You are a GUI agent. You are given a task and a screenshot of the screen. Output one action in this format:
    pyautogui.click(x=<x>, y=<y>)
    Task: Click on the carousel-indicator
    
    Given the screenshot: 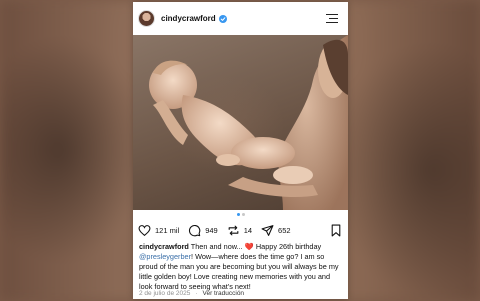 What is the action you would take?
    pyautogui.click(x=240, y=214)
    